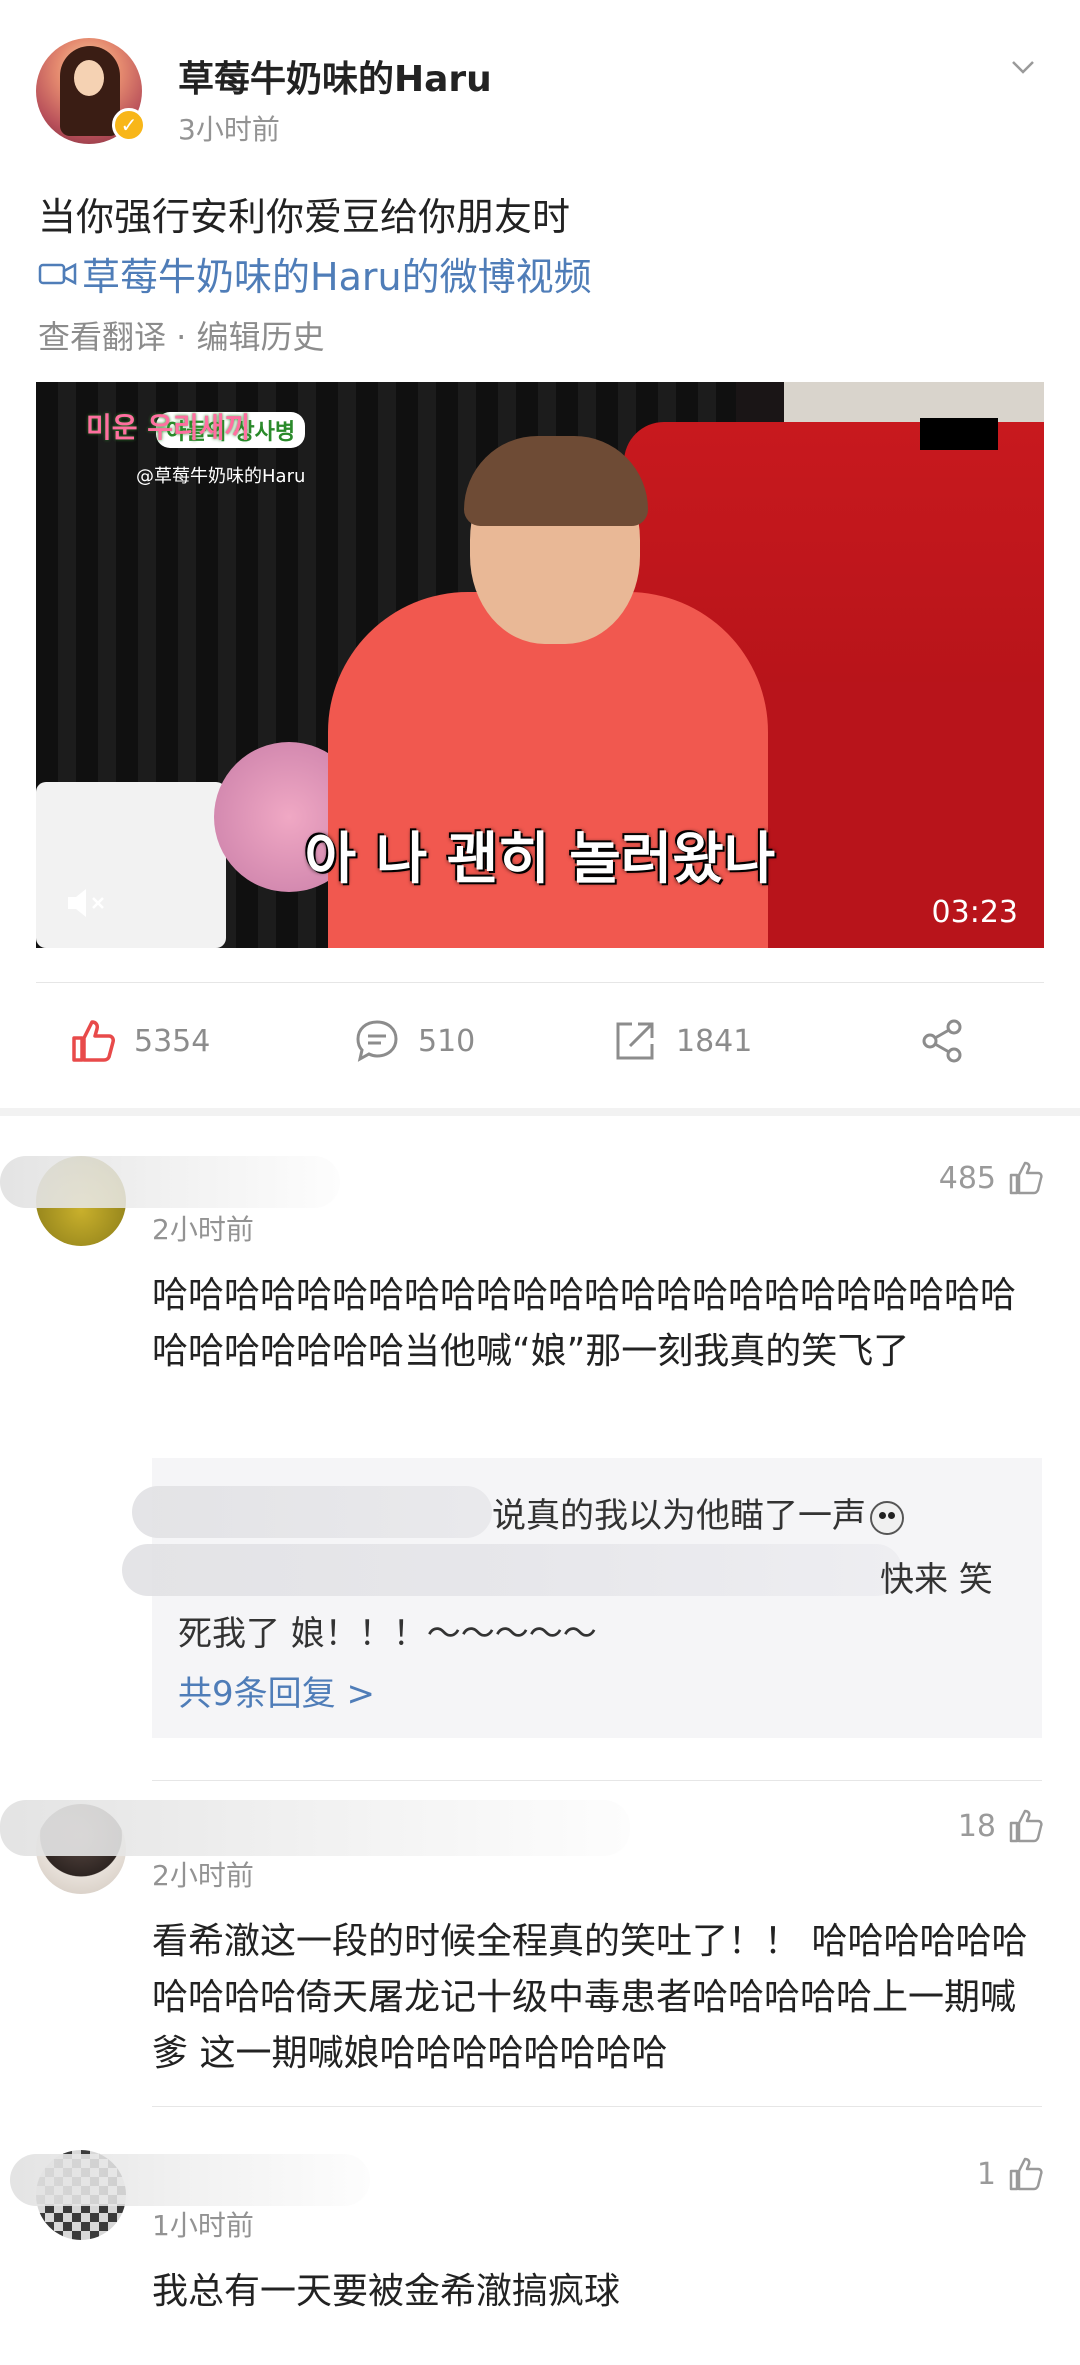 This screenshot has width=1080, height=2365. I want to click on show-logo-text: 미운 우리새끼, so click(168, 427).